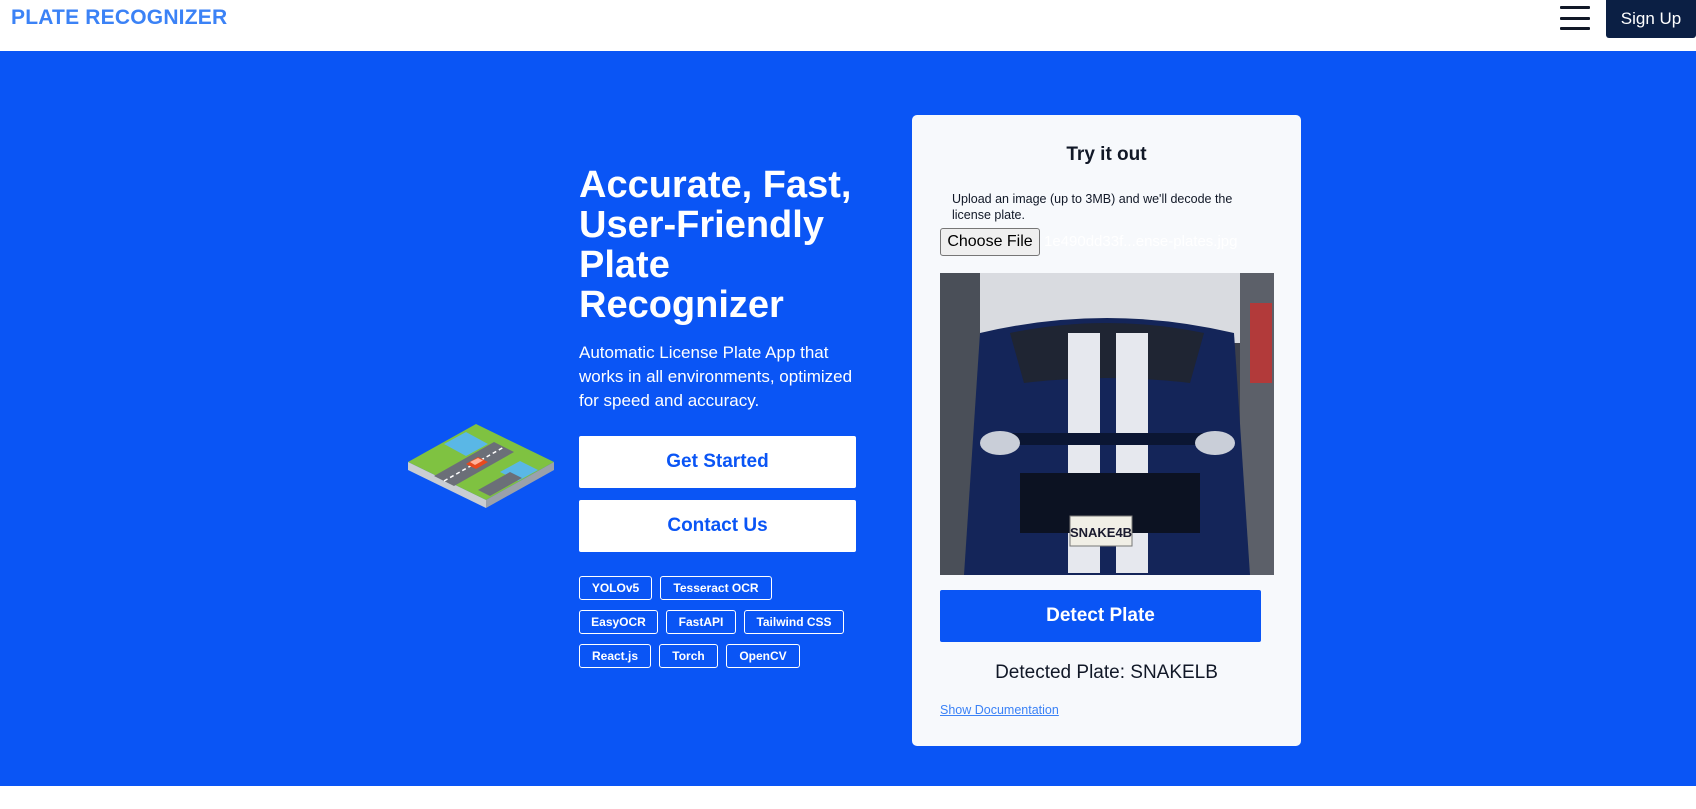  I want to click on show-documentation-link: Show Documentation, so click(999, 710).